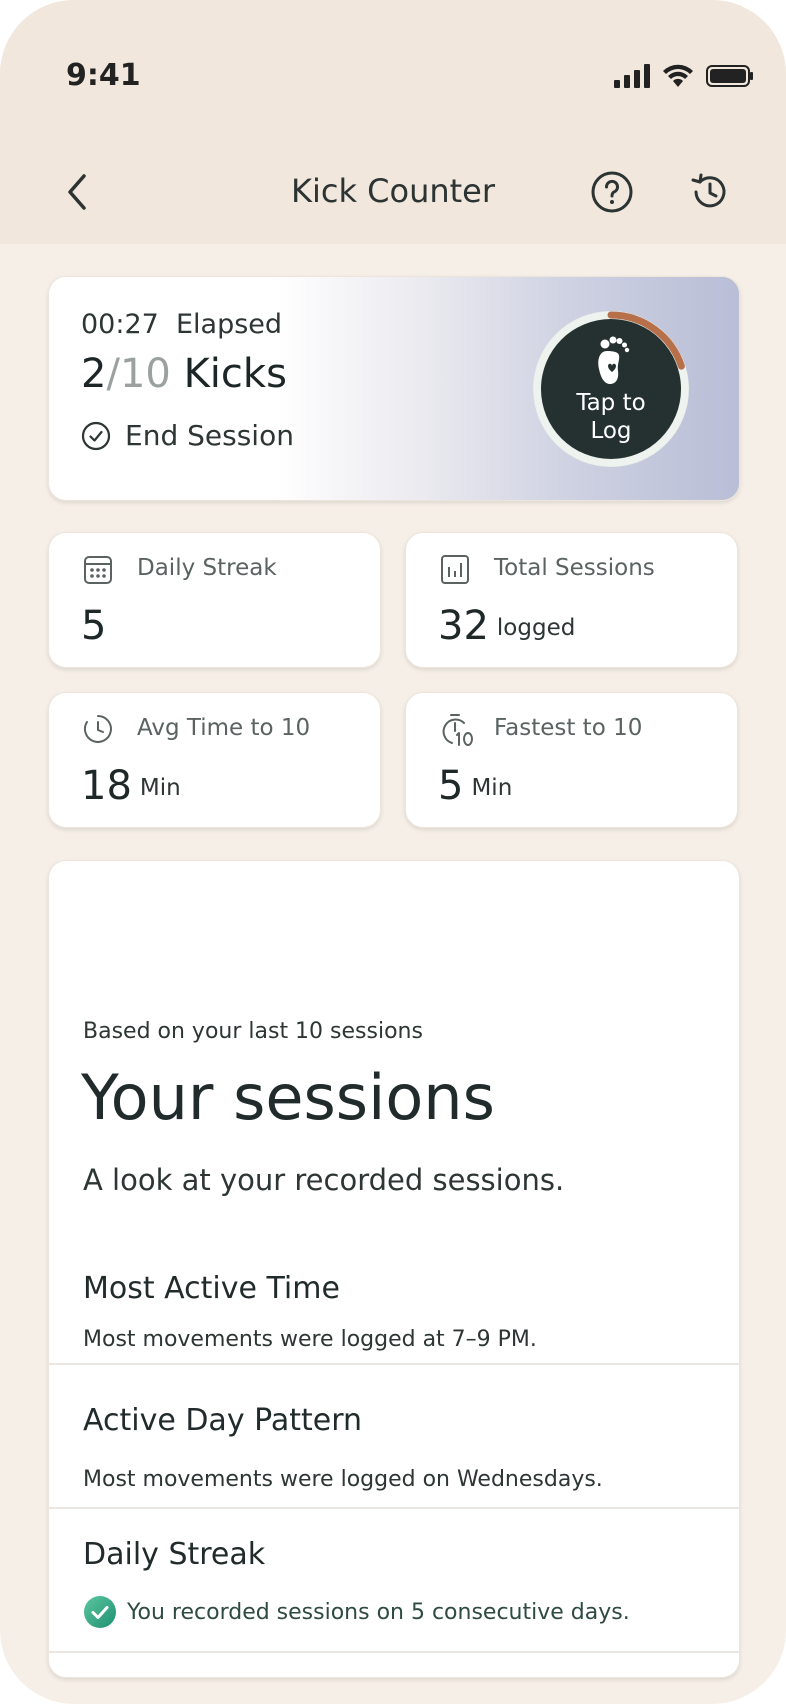 This screenshot has height=1704, width=786. What do you see at coordinates (100, 1612) in the screenshot?
I see `check-badge-icon` at bounding box center [100, 1612].